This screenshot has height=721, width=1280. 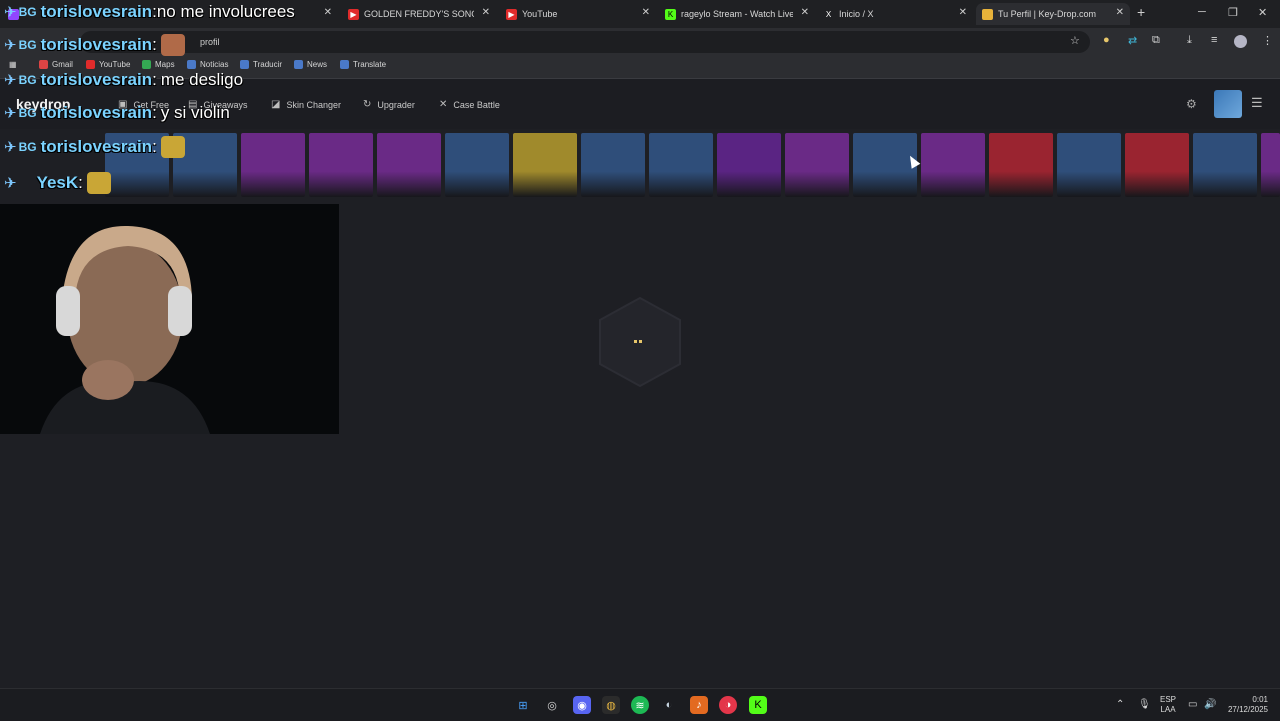 What do you see at coordinates (158, 64) in the screenshot?
I see `bookmark-maps: Maps` at bounding box center [158, 64].